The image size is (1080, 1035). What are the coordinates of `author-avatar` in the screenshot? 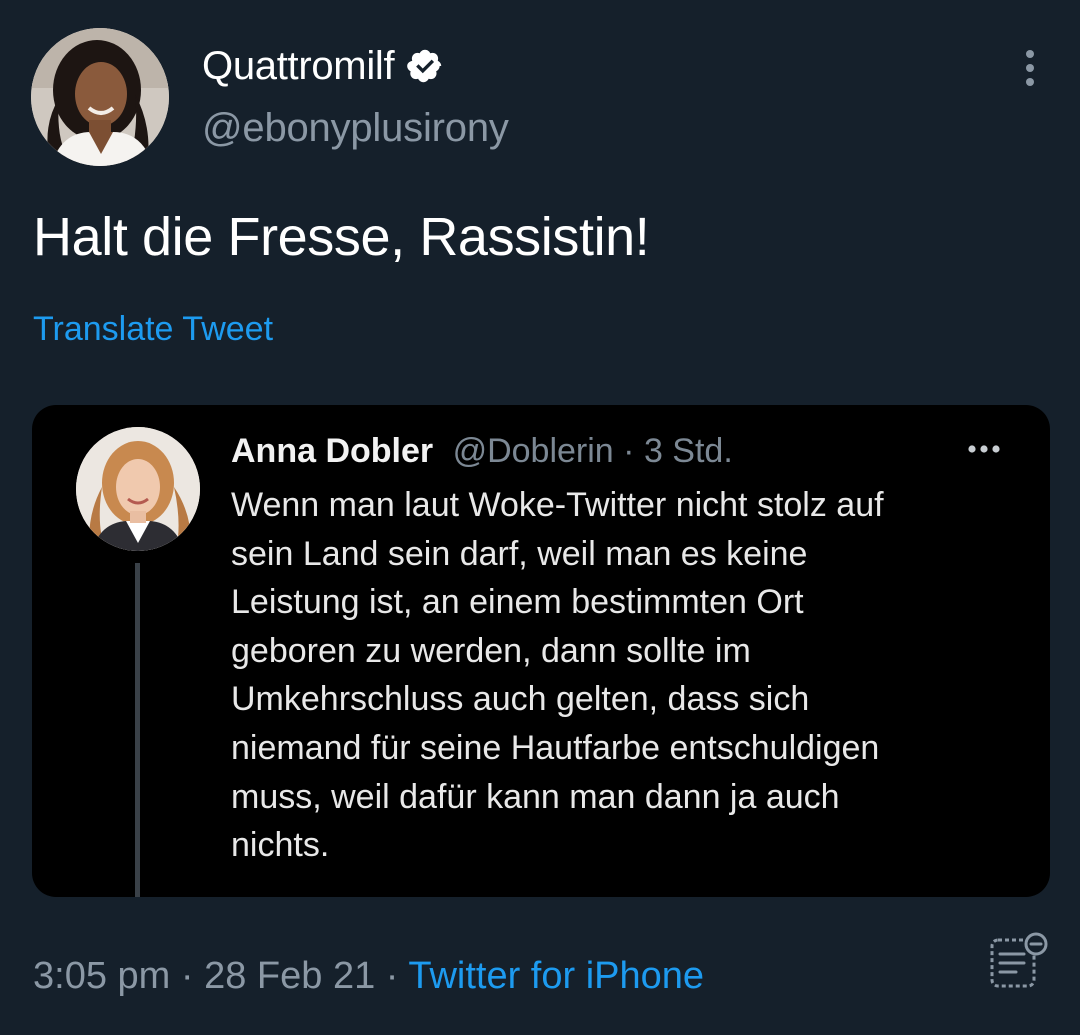 It's located at (100, 97).